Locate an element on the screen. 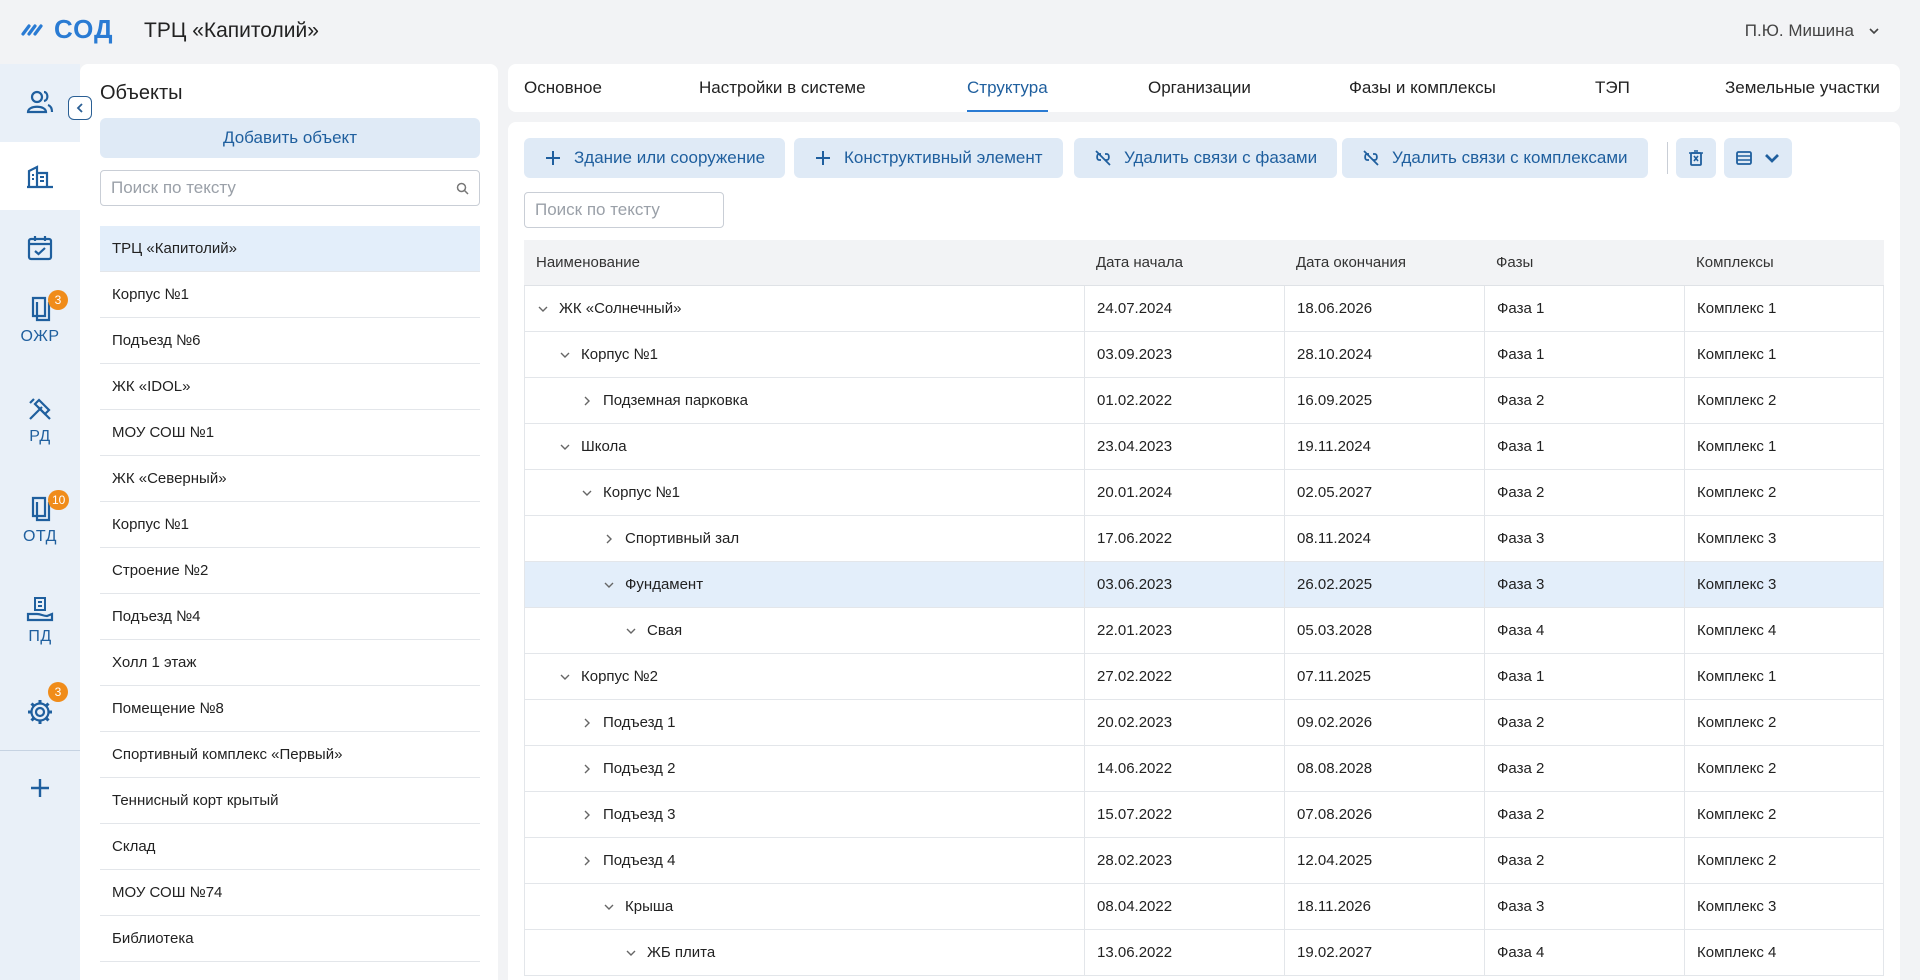 The width and height of the screenshot is (1920, 980). object-list-item: Подъезд №4 is located at coordinates (290, 617).